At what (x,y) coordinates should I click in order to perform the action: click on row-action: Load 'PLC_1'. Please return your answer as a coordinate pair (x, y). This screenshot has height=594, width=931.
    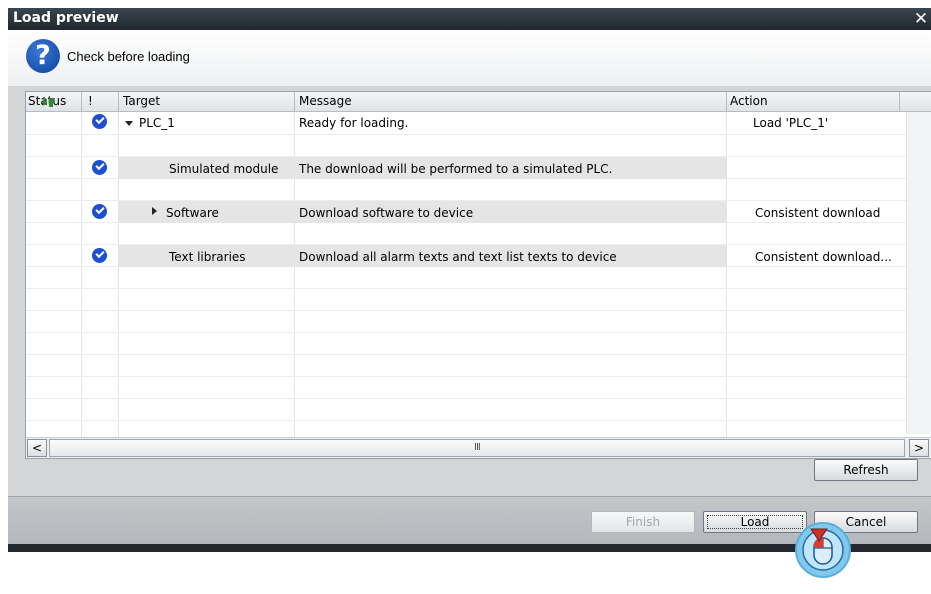
    Looking at the image, I should click on (790, 123).